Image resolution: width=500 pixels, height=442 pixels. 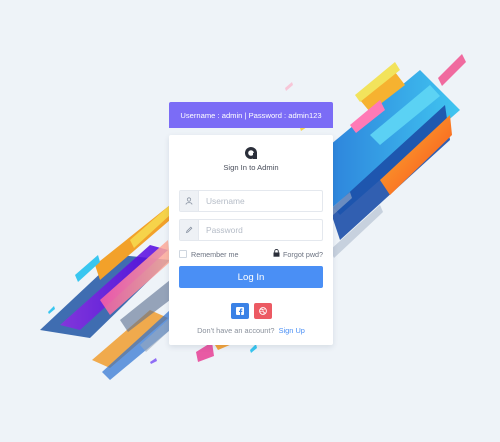 I want to click on credentials-hint-text: Username : admin | Password : admin123, so click(x=251, y=115).